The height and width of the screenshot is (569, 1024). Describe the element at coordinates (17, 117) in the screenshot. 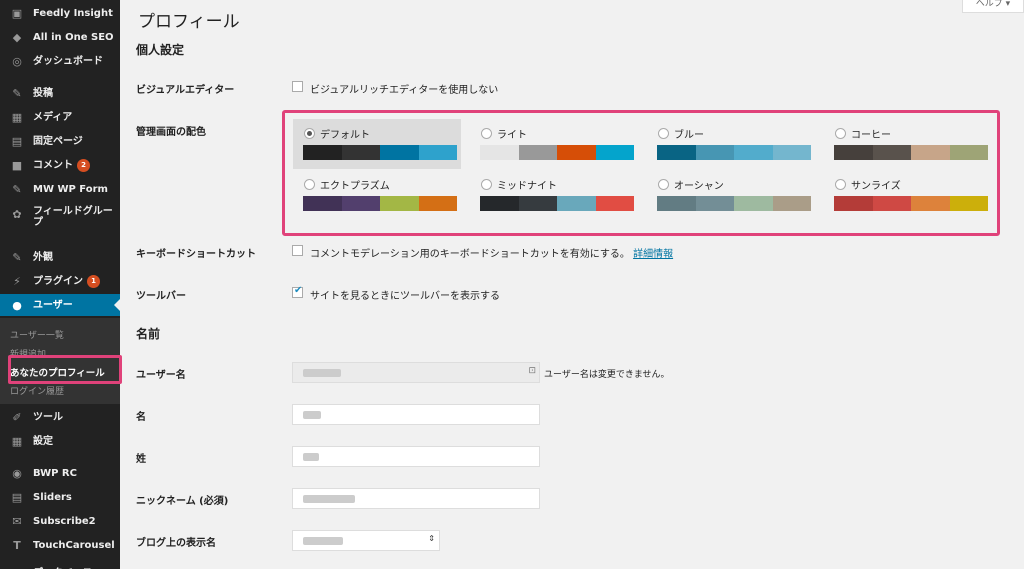

I see `media-icon: ▦` at that location.